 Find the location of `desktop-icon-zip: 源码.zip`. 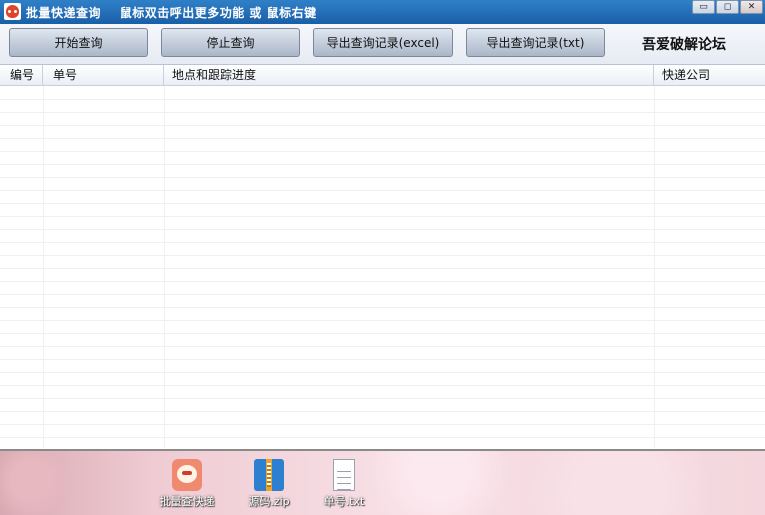

desktop-icon-zip: 源码.zip is located at coordinates (269, 484).